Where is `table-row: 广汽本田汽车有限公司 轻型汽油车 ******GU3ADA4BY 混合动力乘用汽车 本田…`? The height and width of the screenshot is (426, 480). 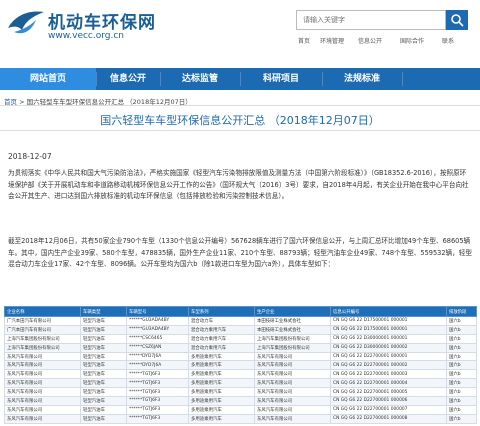
table-row: 广汽本田汽车有限公司 轻型汽油车 ******GU3ADA4BY 混合动力乘用汽车 本田… is located at coordinates (240, 329).